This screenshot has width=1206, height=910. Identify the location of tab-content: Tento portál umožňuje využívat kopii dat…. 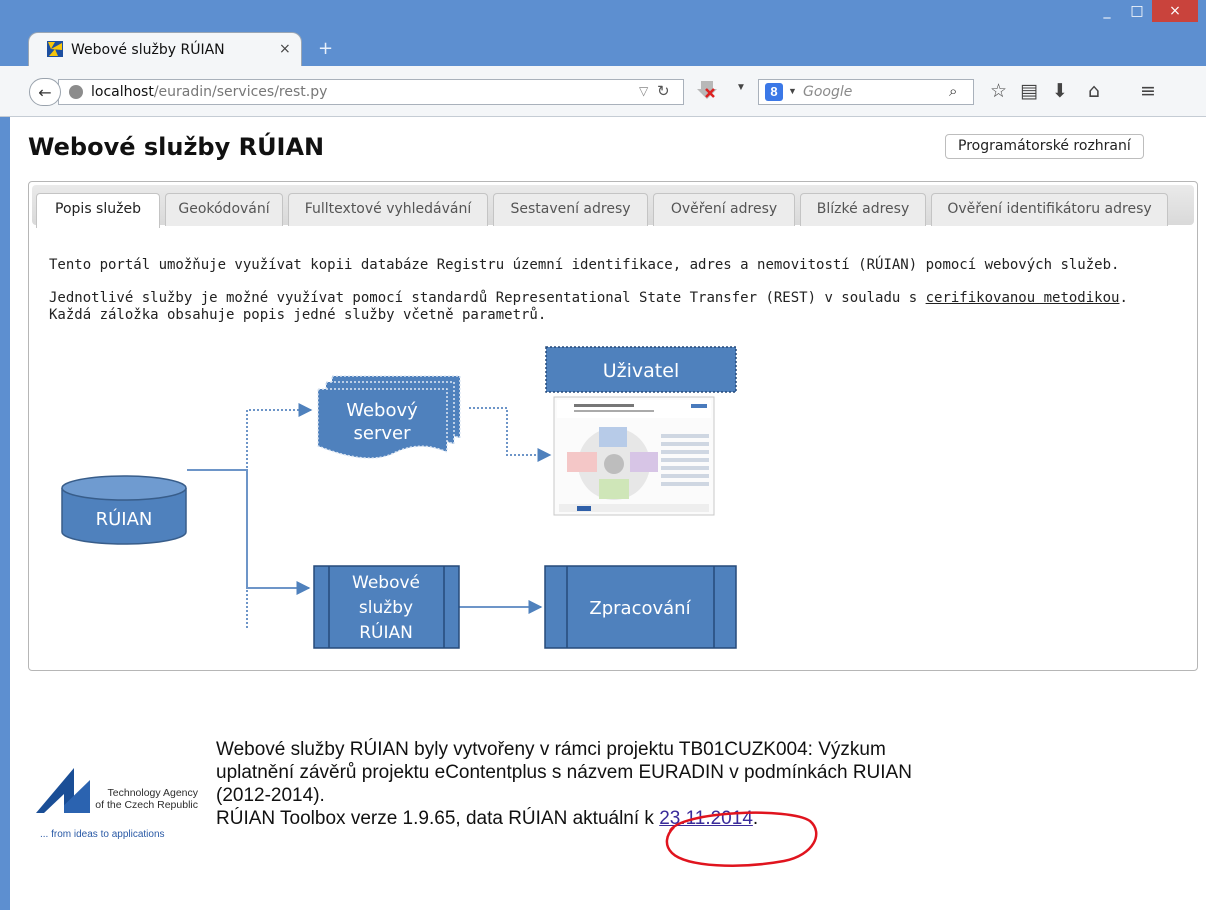
(609, 290).